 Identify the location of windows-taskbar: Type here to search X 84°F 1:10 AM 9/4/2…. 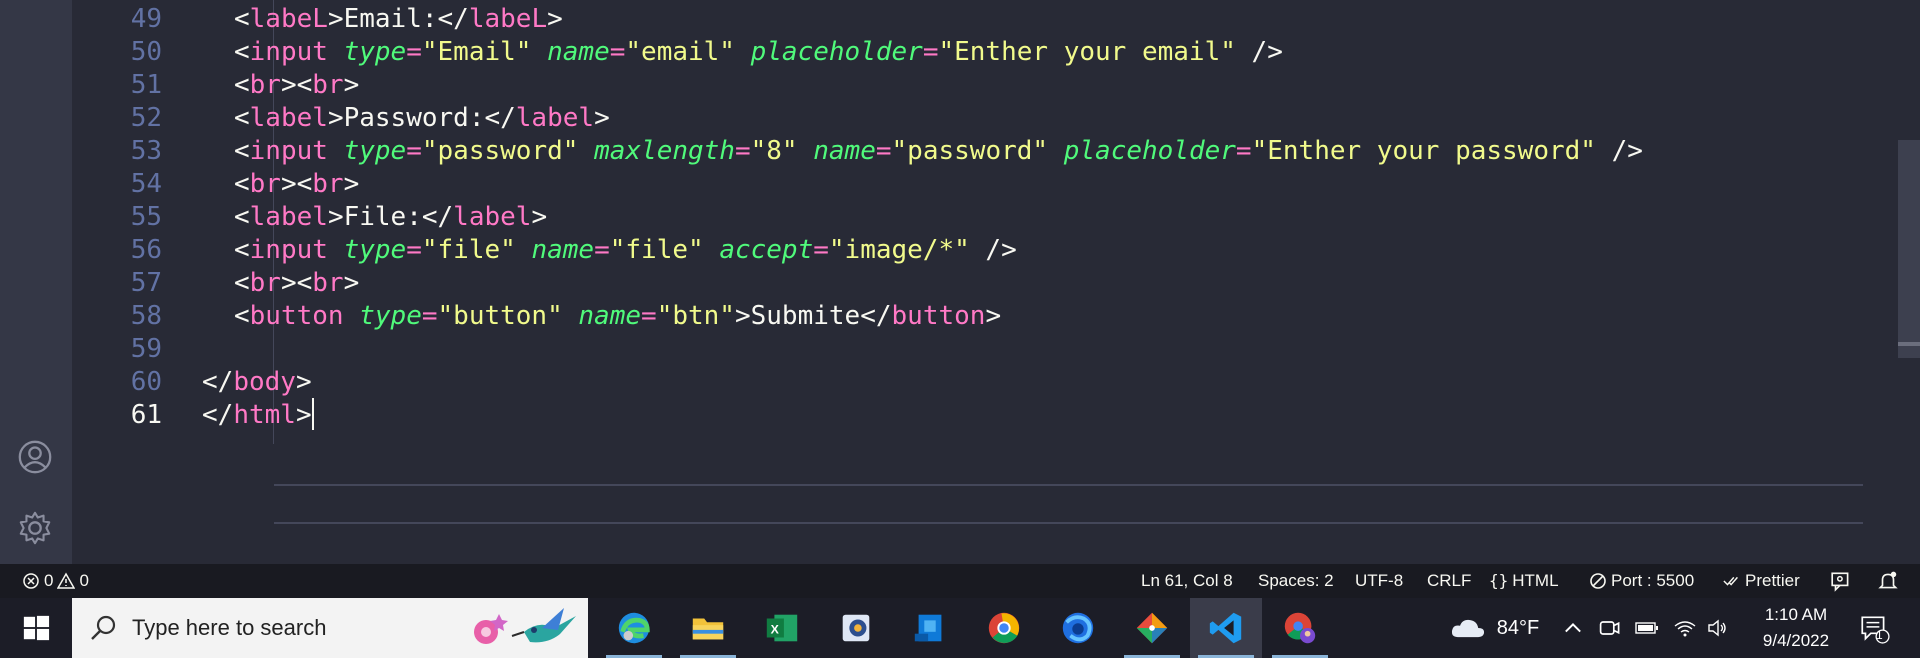
(960, 628).